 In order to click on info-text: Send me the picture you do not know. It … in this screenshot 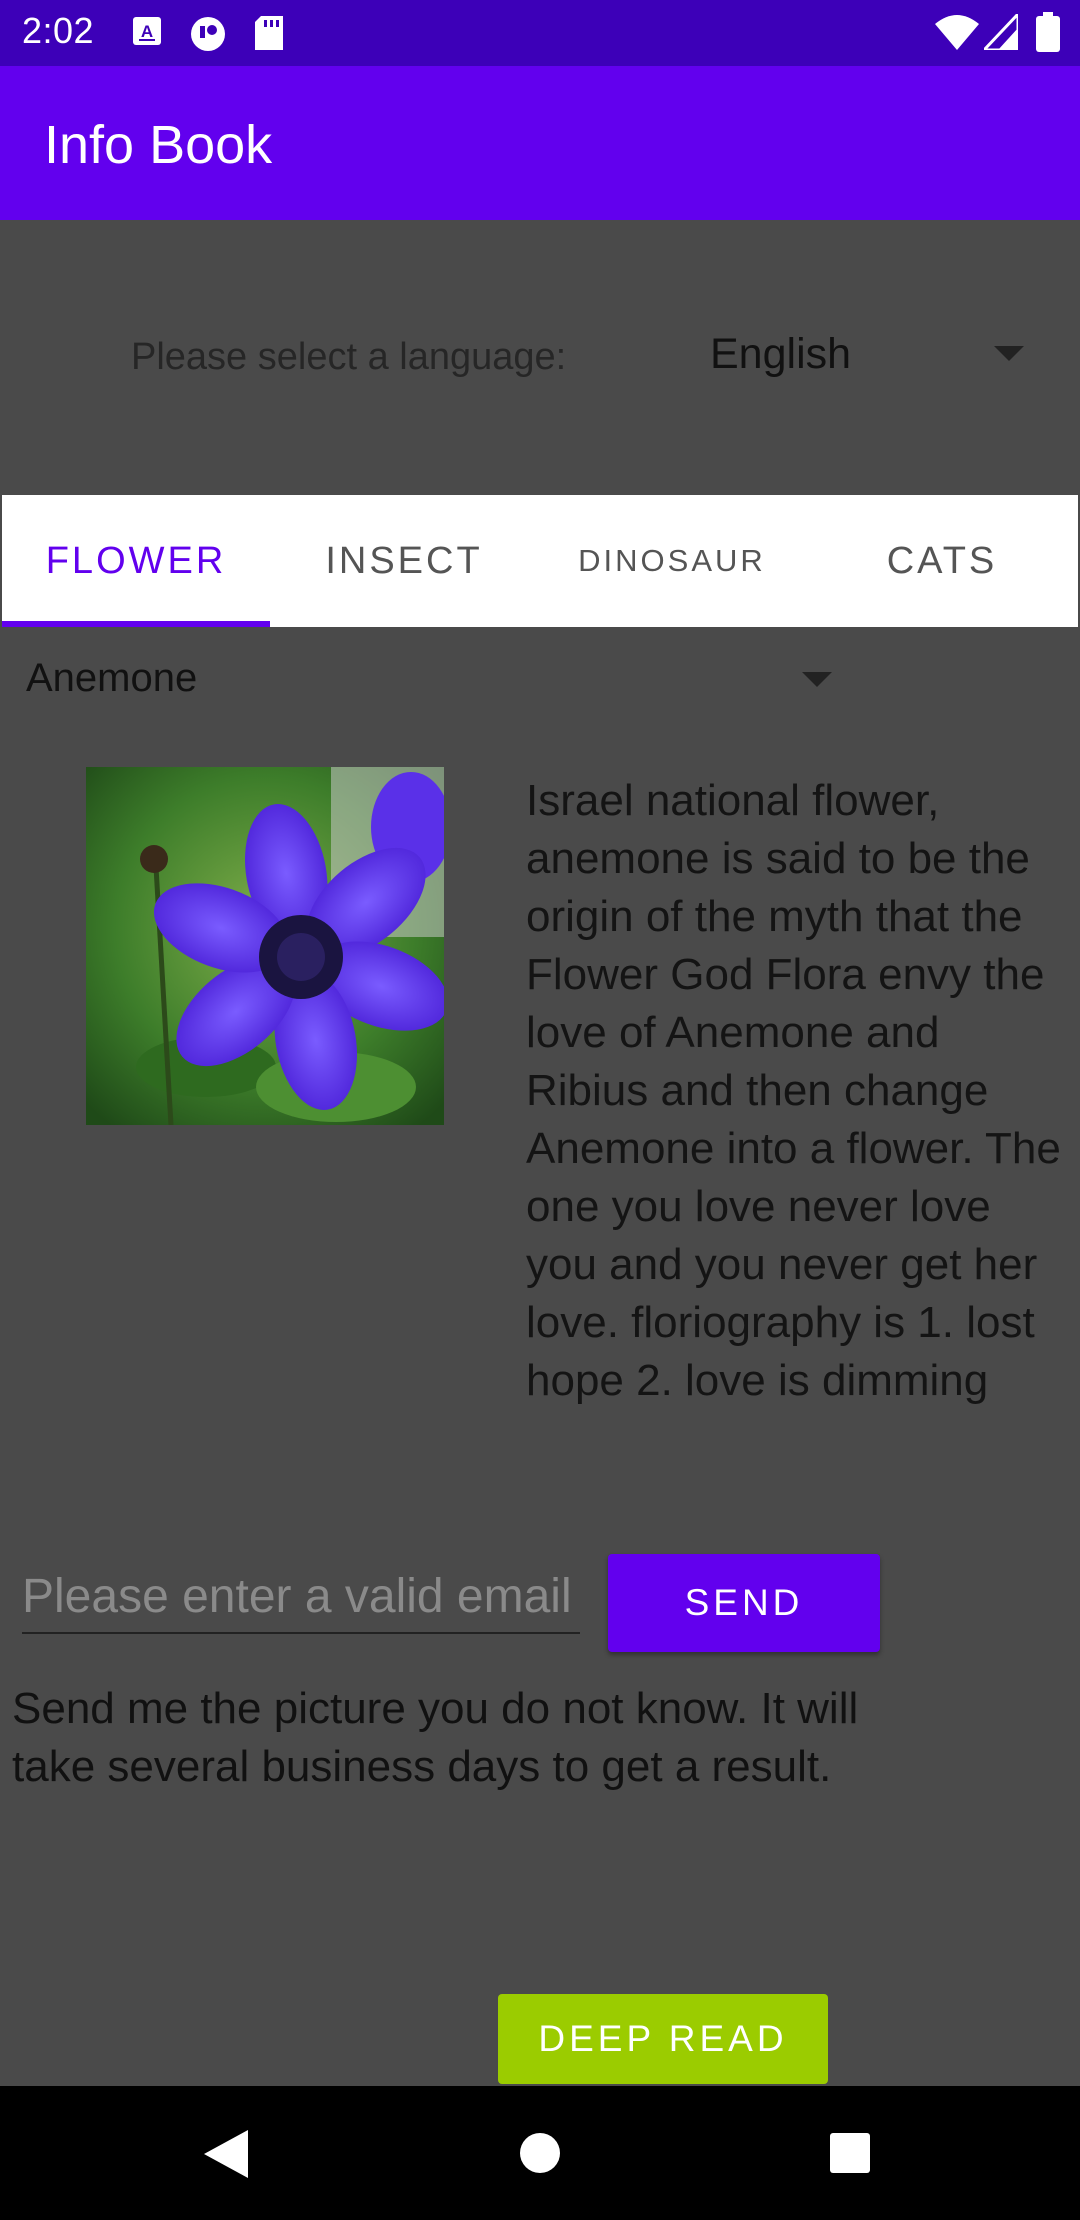, I will do `click(435, 1737)`.